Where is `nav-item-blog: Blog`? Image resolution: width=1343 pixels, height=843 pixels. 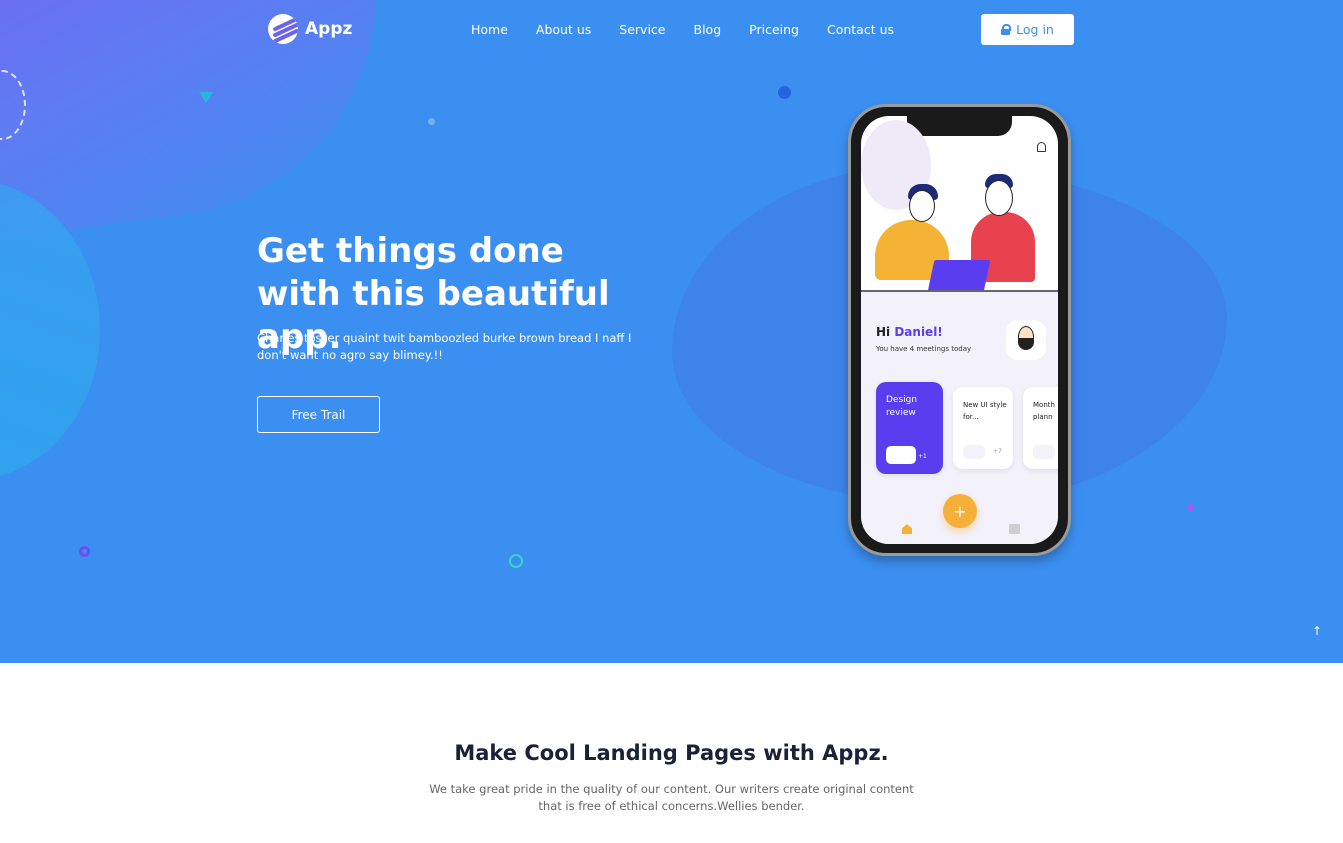
nav-item-blog: Blog is located at coordinates (708, 29).